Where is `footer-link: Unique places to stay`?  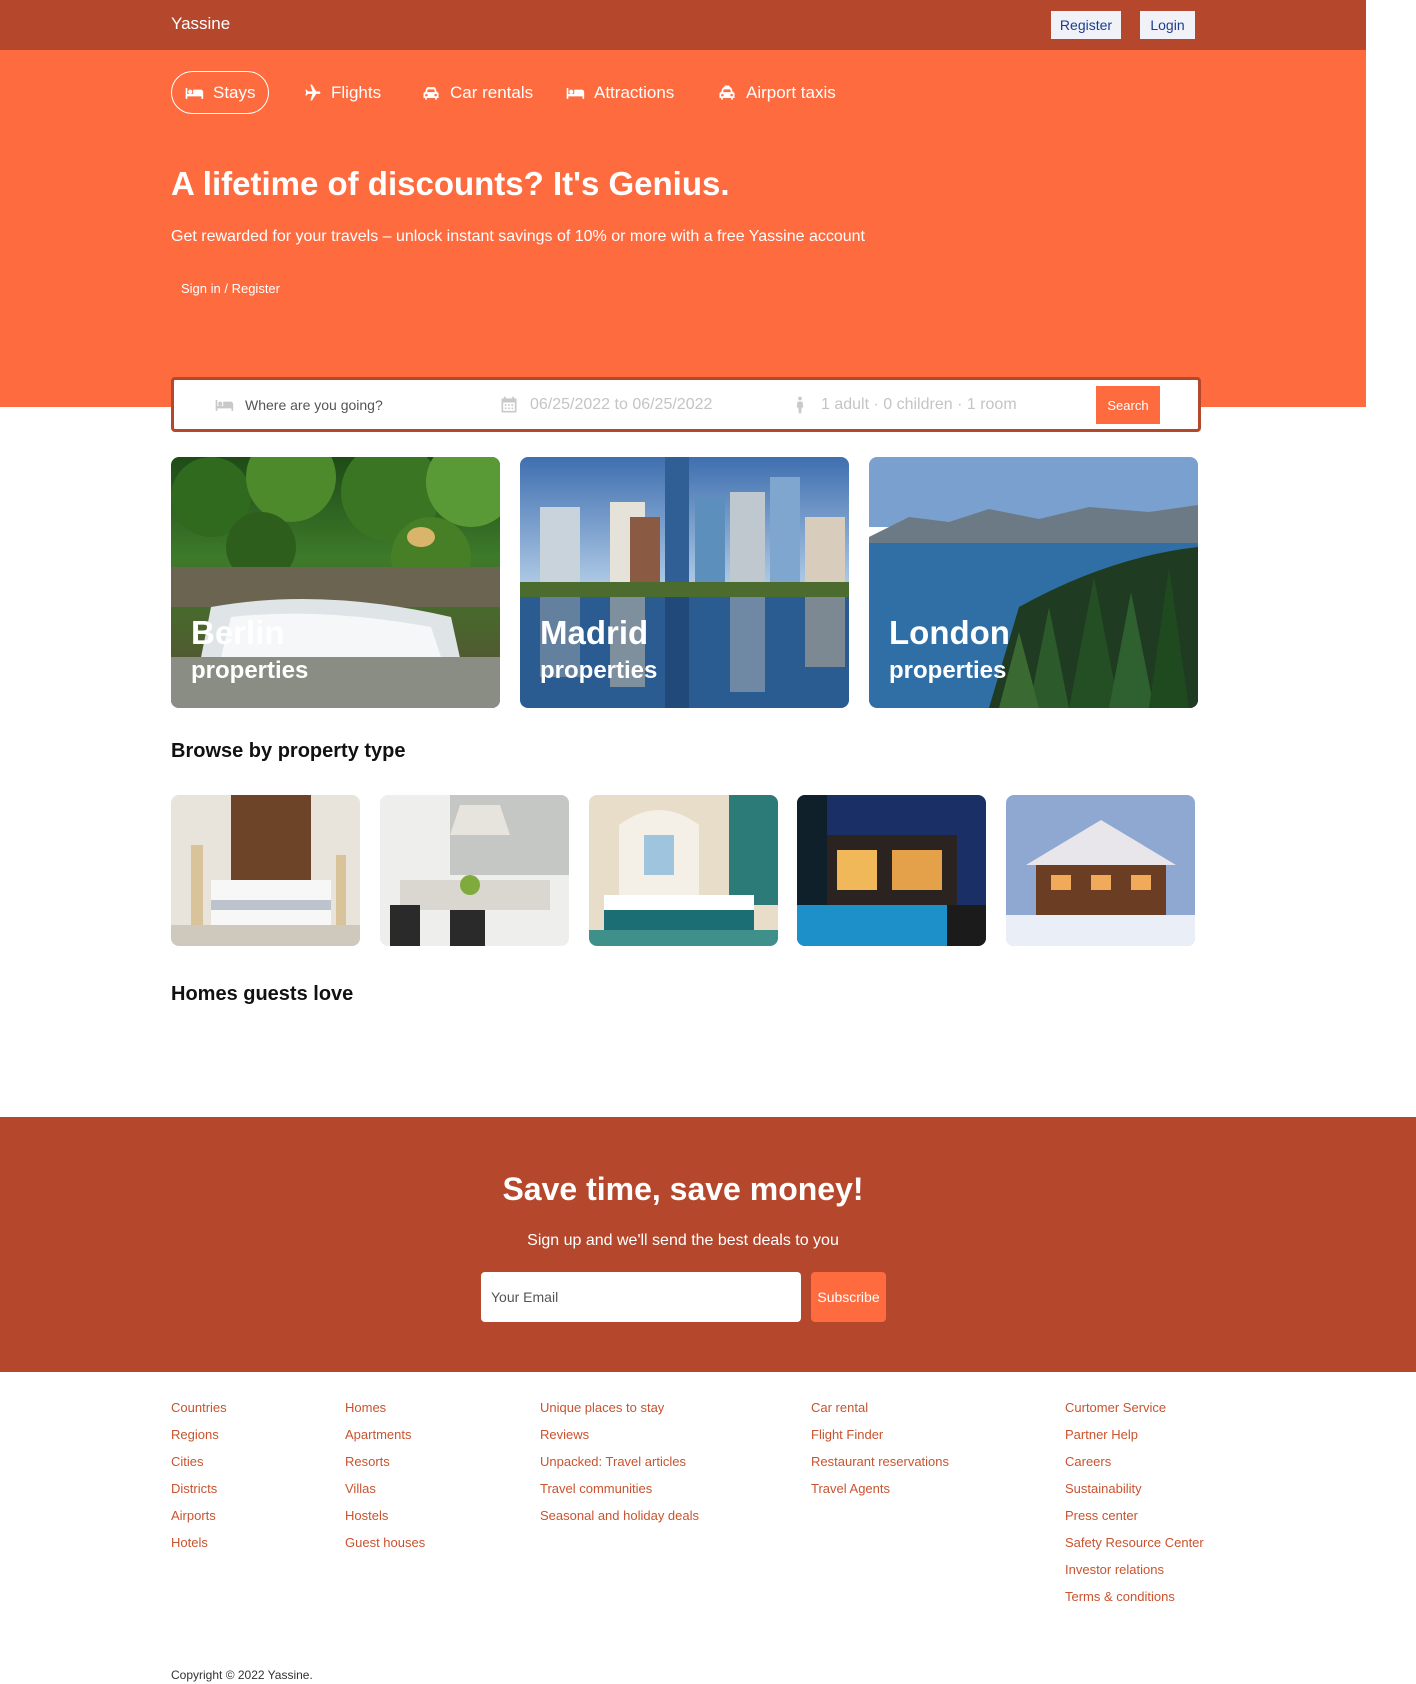 footer-link: Unique places to stay is located at coordinates (619, 1413).